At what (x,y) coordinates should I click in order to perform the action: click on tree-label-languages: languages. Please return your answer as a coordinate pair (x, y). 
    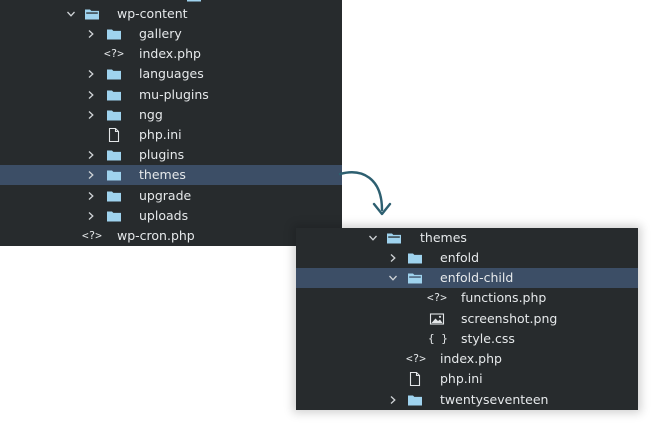
    Looking at the image, I should click on (171, 73).